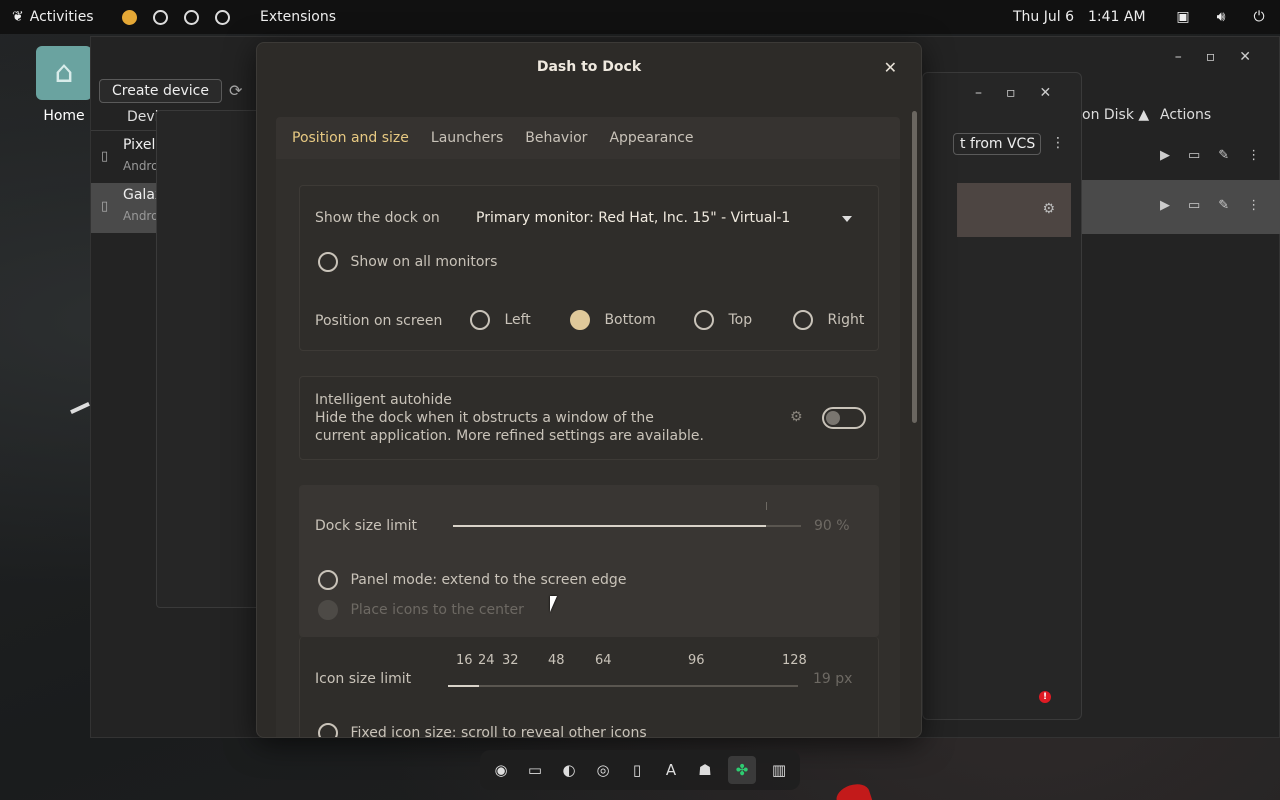 The image size is (1280, 800). Describe the element at coordinates (139, 145) in the screenshot. I see `device-name: Pixel` at that location.